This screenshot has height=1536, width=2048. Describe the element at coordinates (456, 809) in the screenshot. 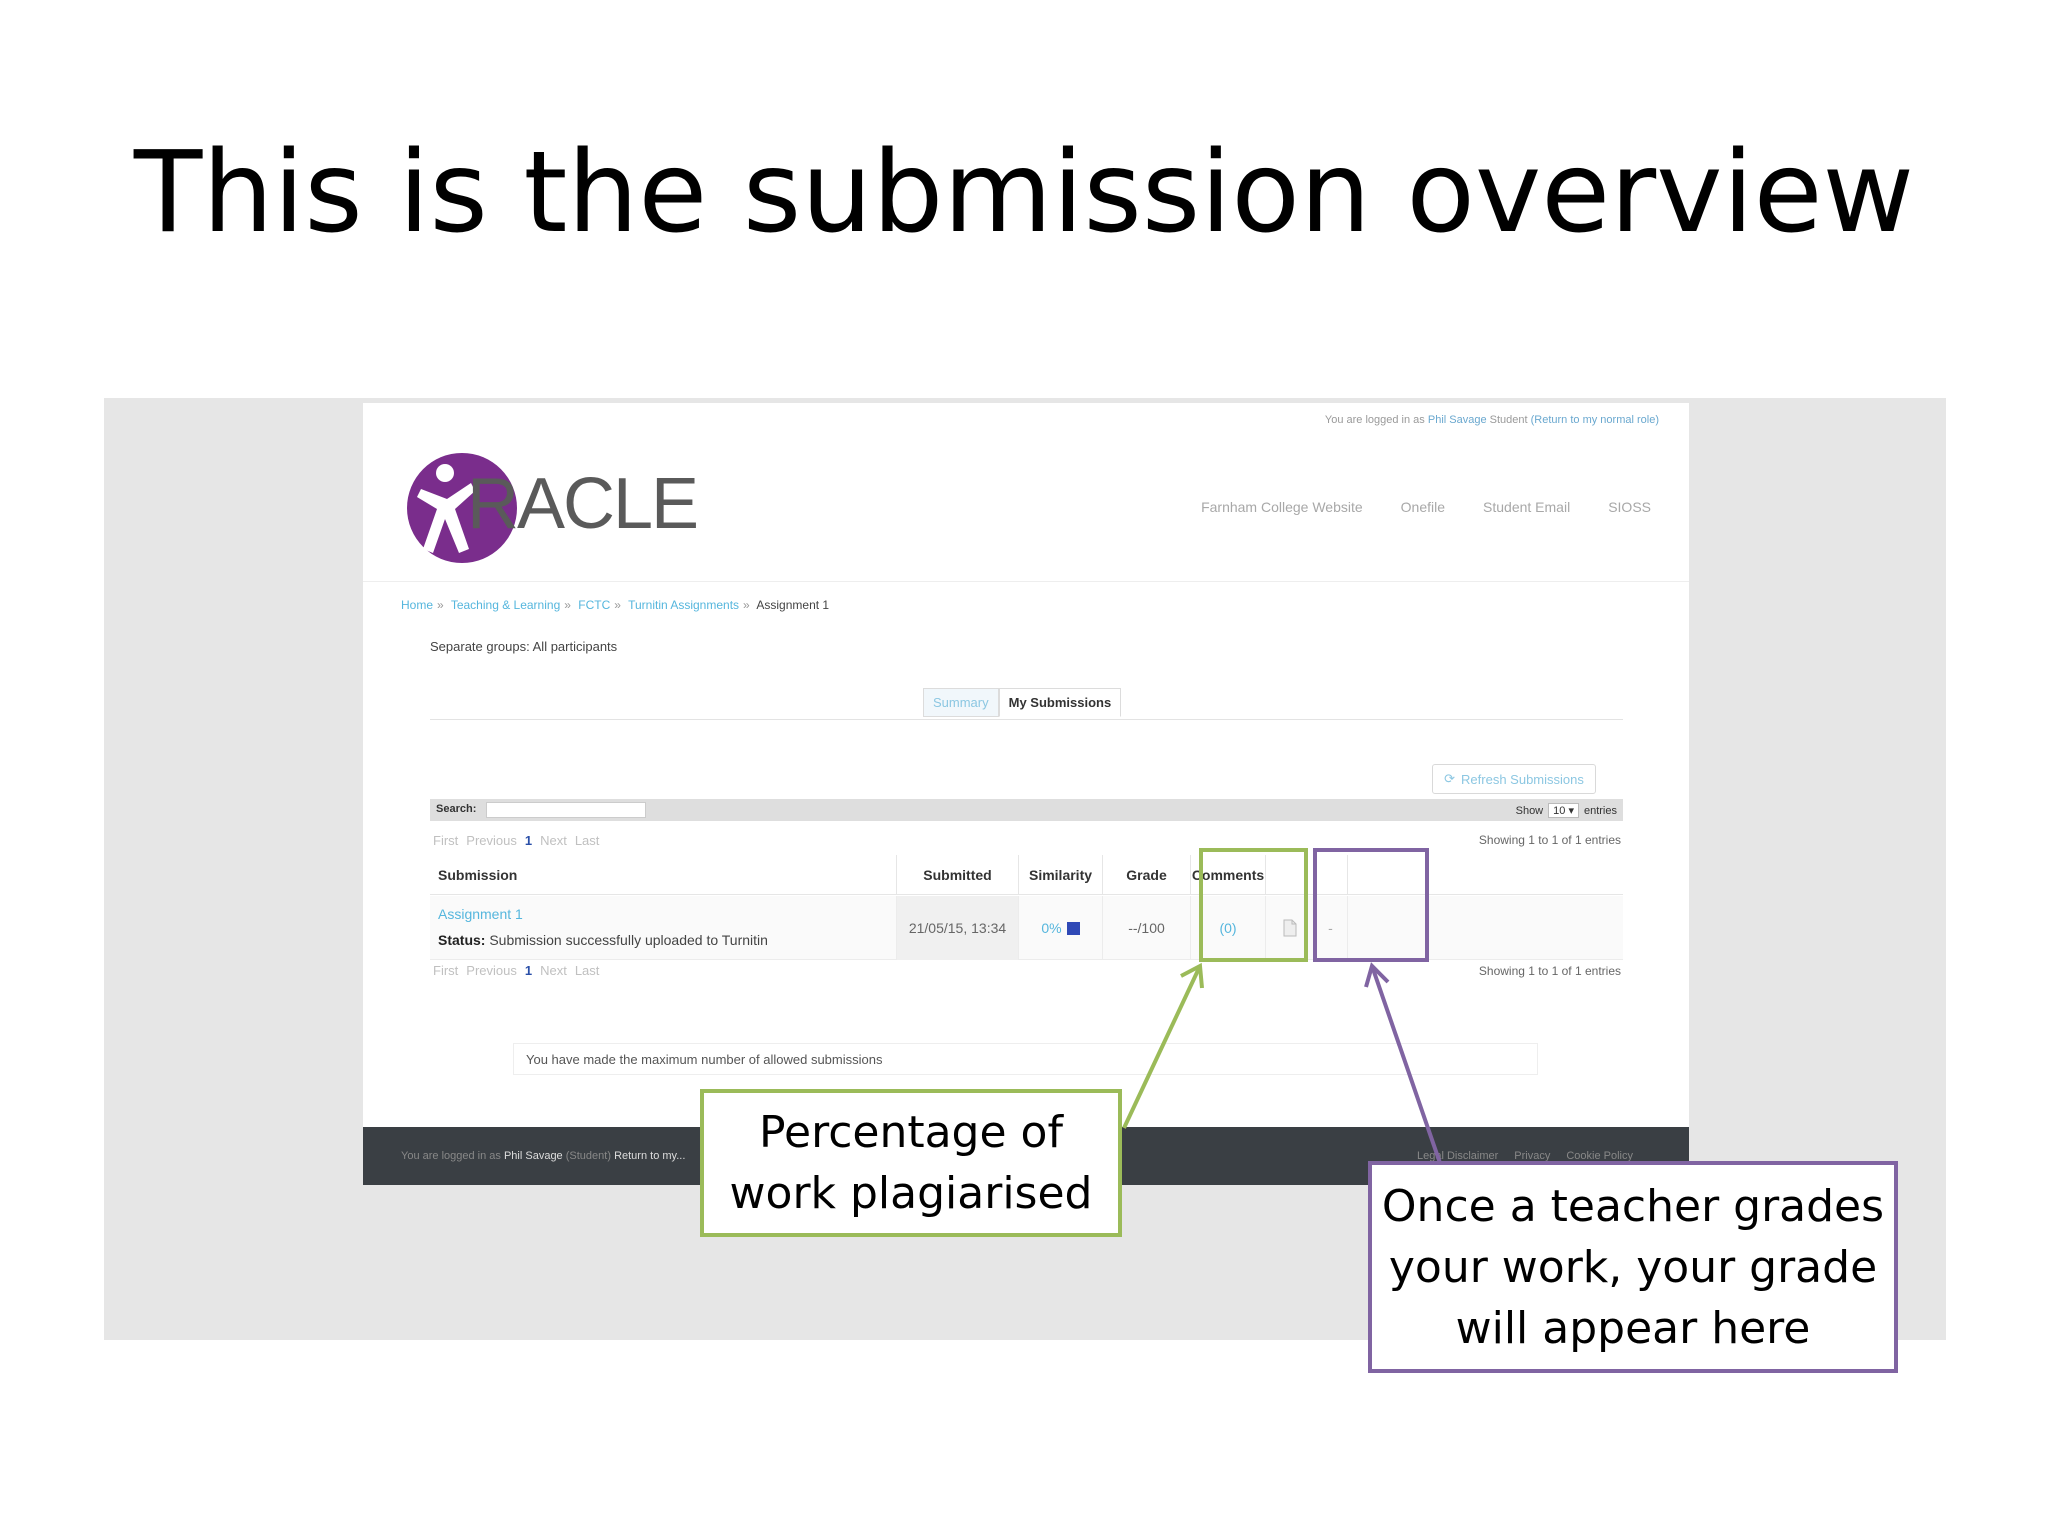

I see `search-label: Search:` at that location.